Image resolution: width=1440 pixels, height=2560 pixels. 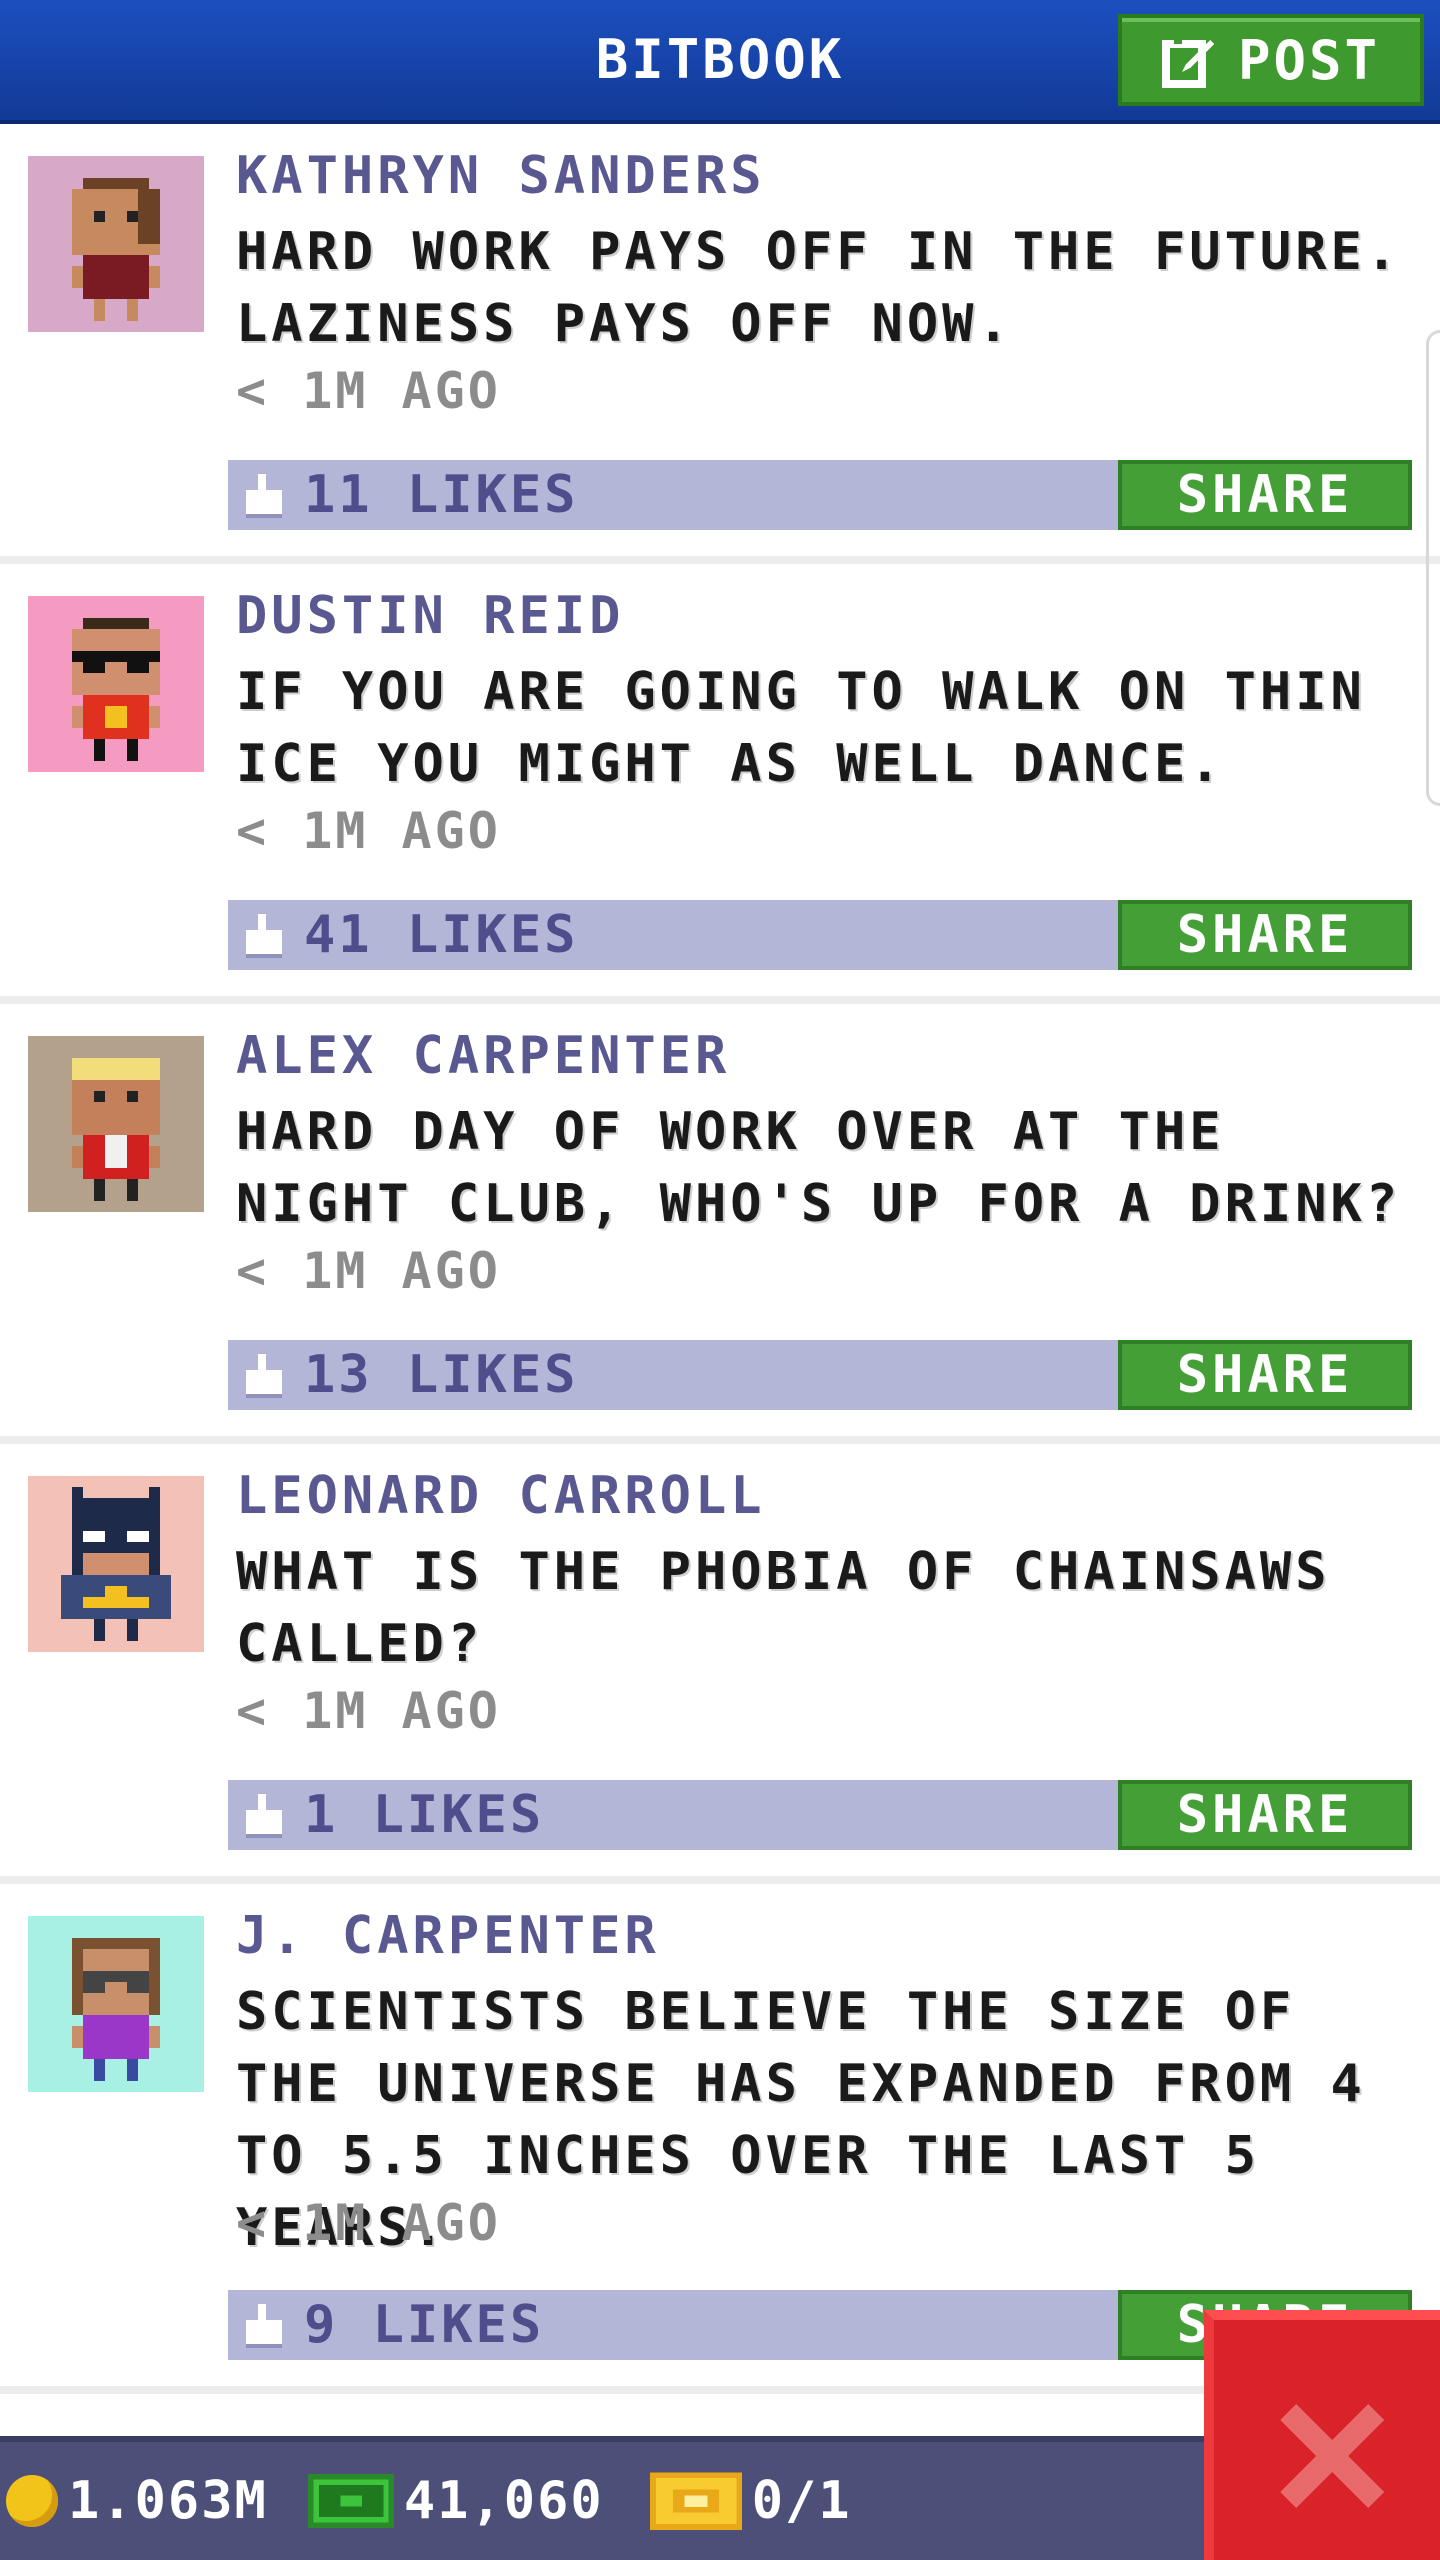 I want to click on like-bar: 41 LIKES SHARE, so click(x=820, y=935).